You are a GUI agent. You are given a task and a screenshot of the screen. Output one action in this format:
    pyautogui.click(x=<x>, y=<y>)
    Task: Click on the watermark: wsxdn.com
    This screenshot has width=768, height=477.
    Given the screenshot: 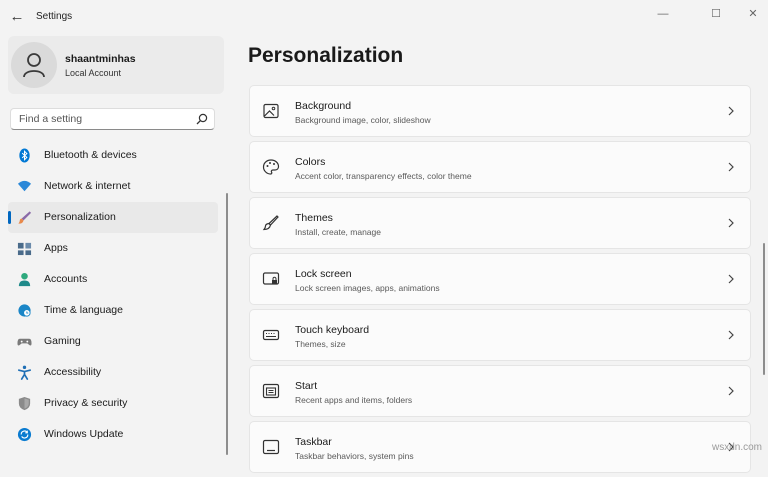 What is the action you would take?
    pyautogui.click(x=736, y=447)
    